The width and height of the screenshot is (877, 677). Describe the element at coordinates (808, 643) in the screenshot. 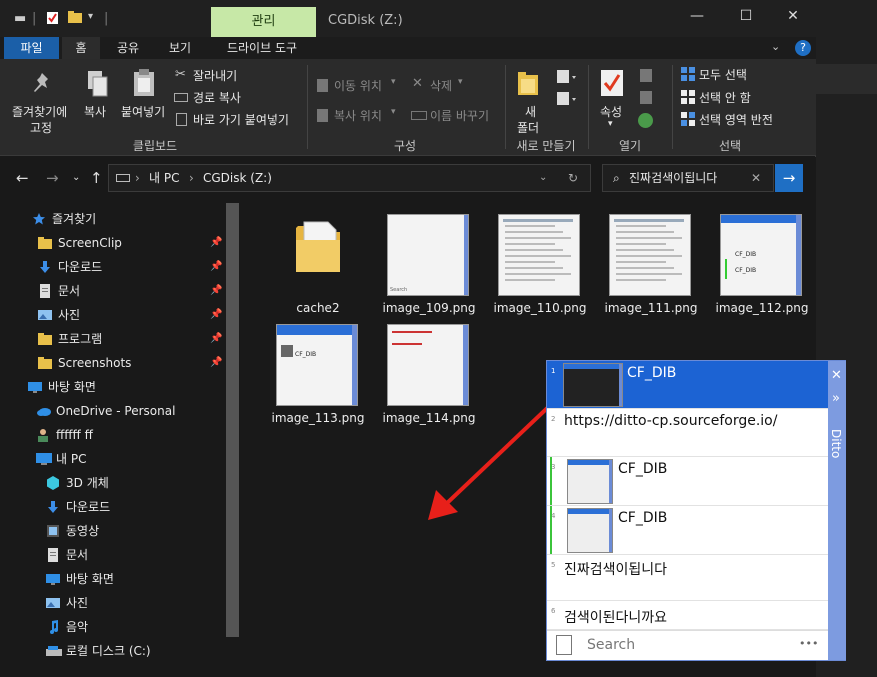

I see `more-options-icon: •••` at that location.